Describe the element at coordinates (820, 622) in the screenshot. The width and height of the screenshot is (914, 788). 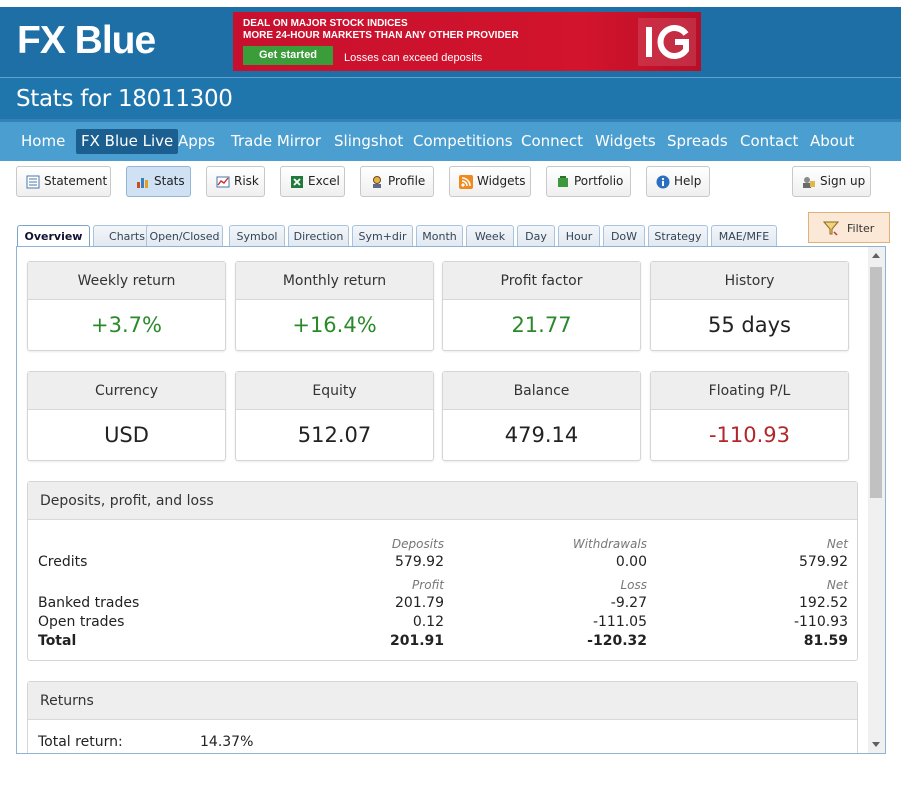
I see `open-net: -110.93` at that location.